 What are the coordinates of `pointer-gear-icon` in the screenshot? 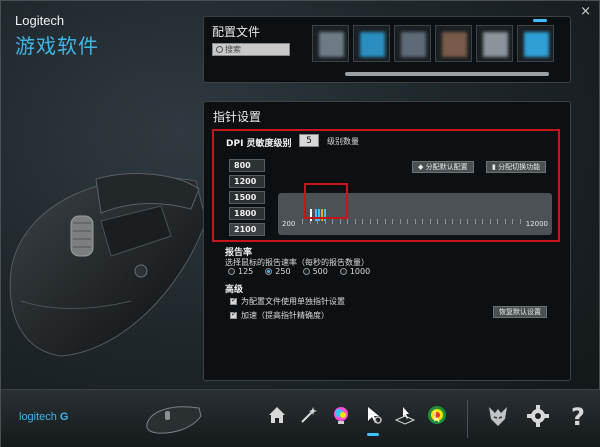 It's located at (375, 415).